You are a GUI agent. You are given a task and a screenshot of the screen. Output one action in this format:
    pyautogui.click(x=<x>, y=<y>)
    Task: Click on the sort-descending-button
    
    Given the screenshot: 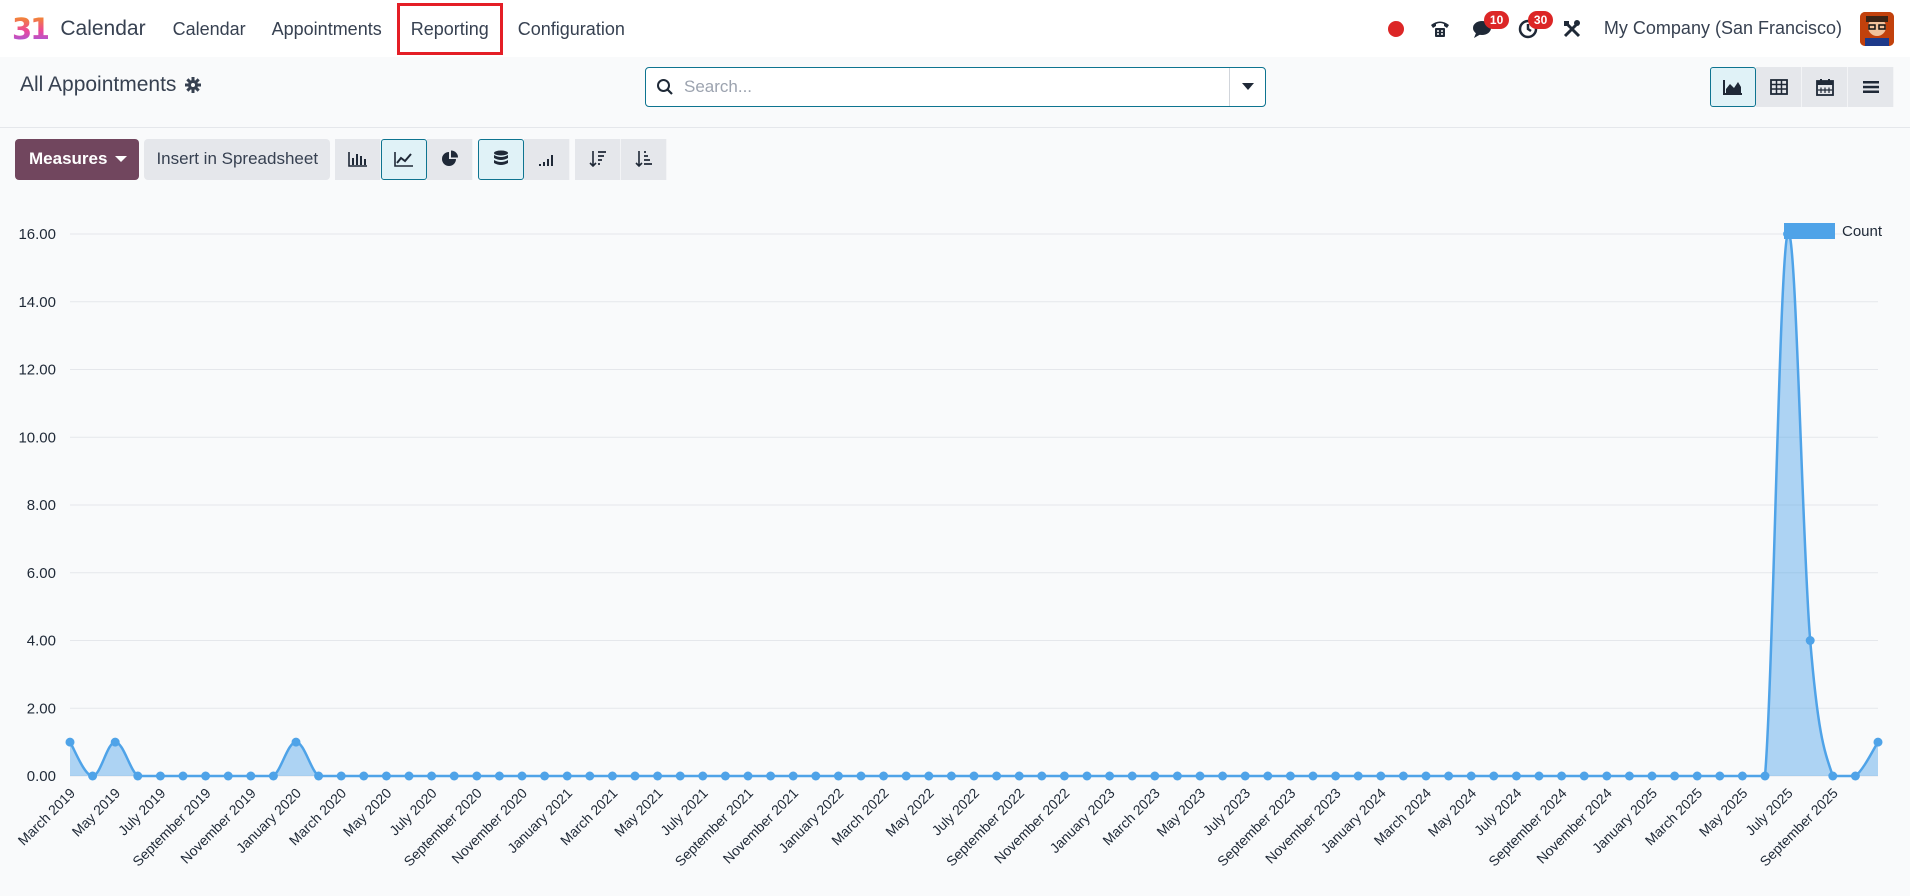 What is the action you would take?
    pyautogui.click(x=598, y=159)
    